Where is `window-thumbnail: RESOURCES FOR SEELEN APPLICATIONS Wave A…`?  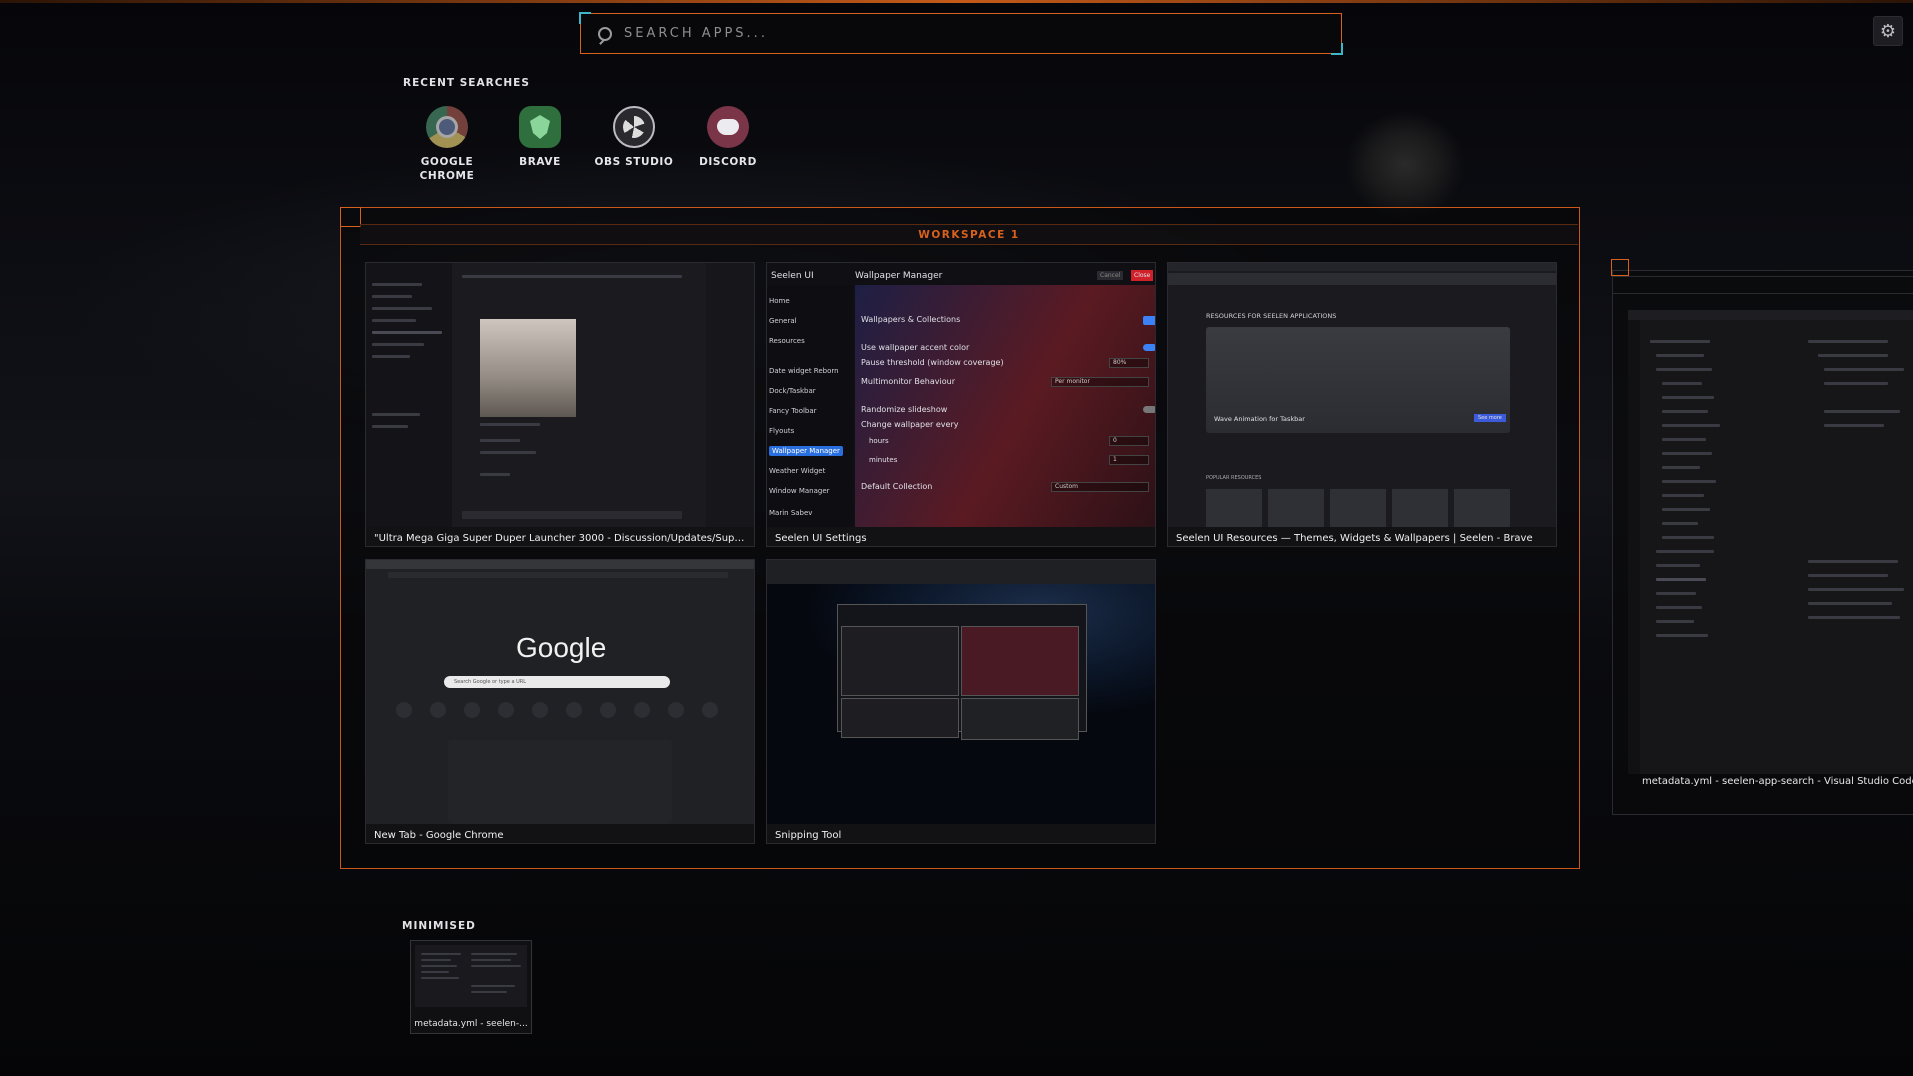
window-thumbnail: RESOURCES FOR SEELEN APPLICATIONS Wave A… is located at coordinates (1362, 395).